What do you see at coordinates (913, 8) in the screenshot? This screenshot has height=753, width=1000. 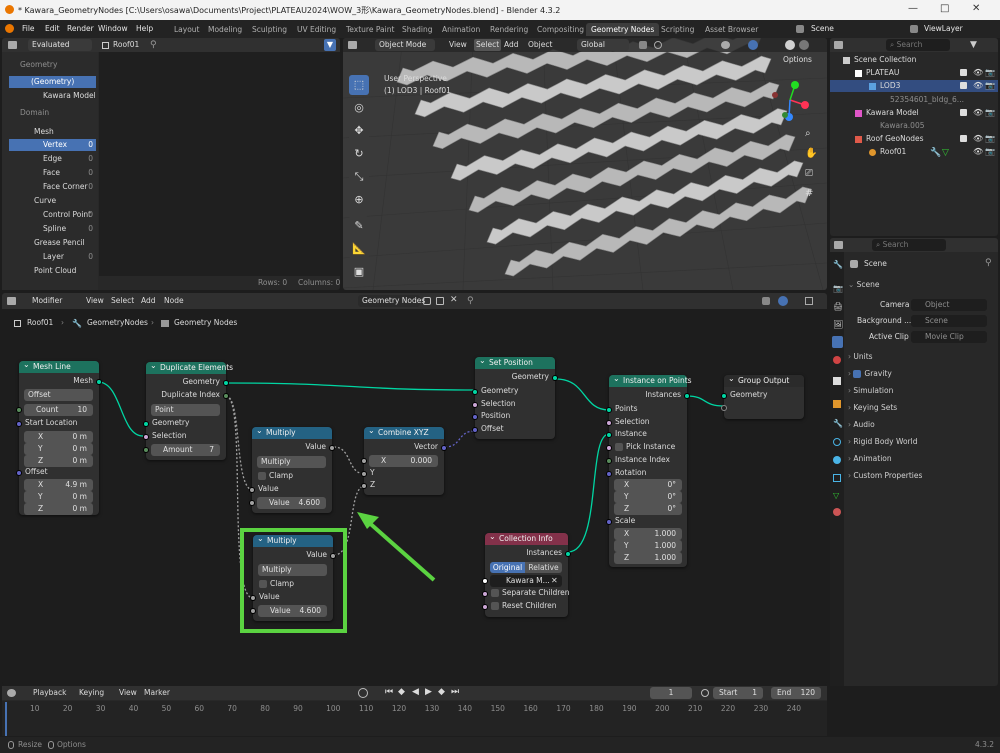 I see `minimize-button: —` at bounding box center [913, 8].